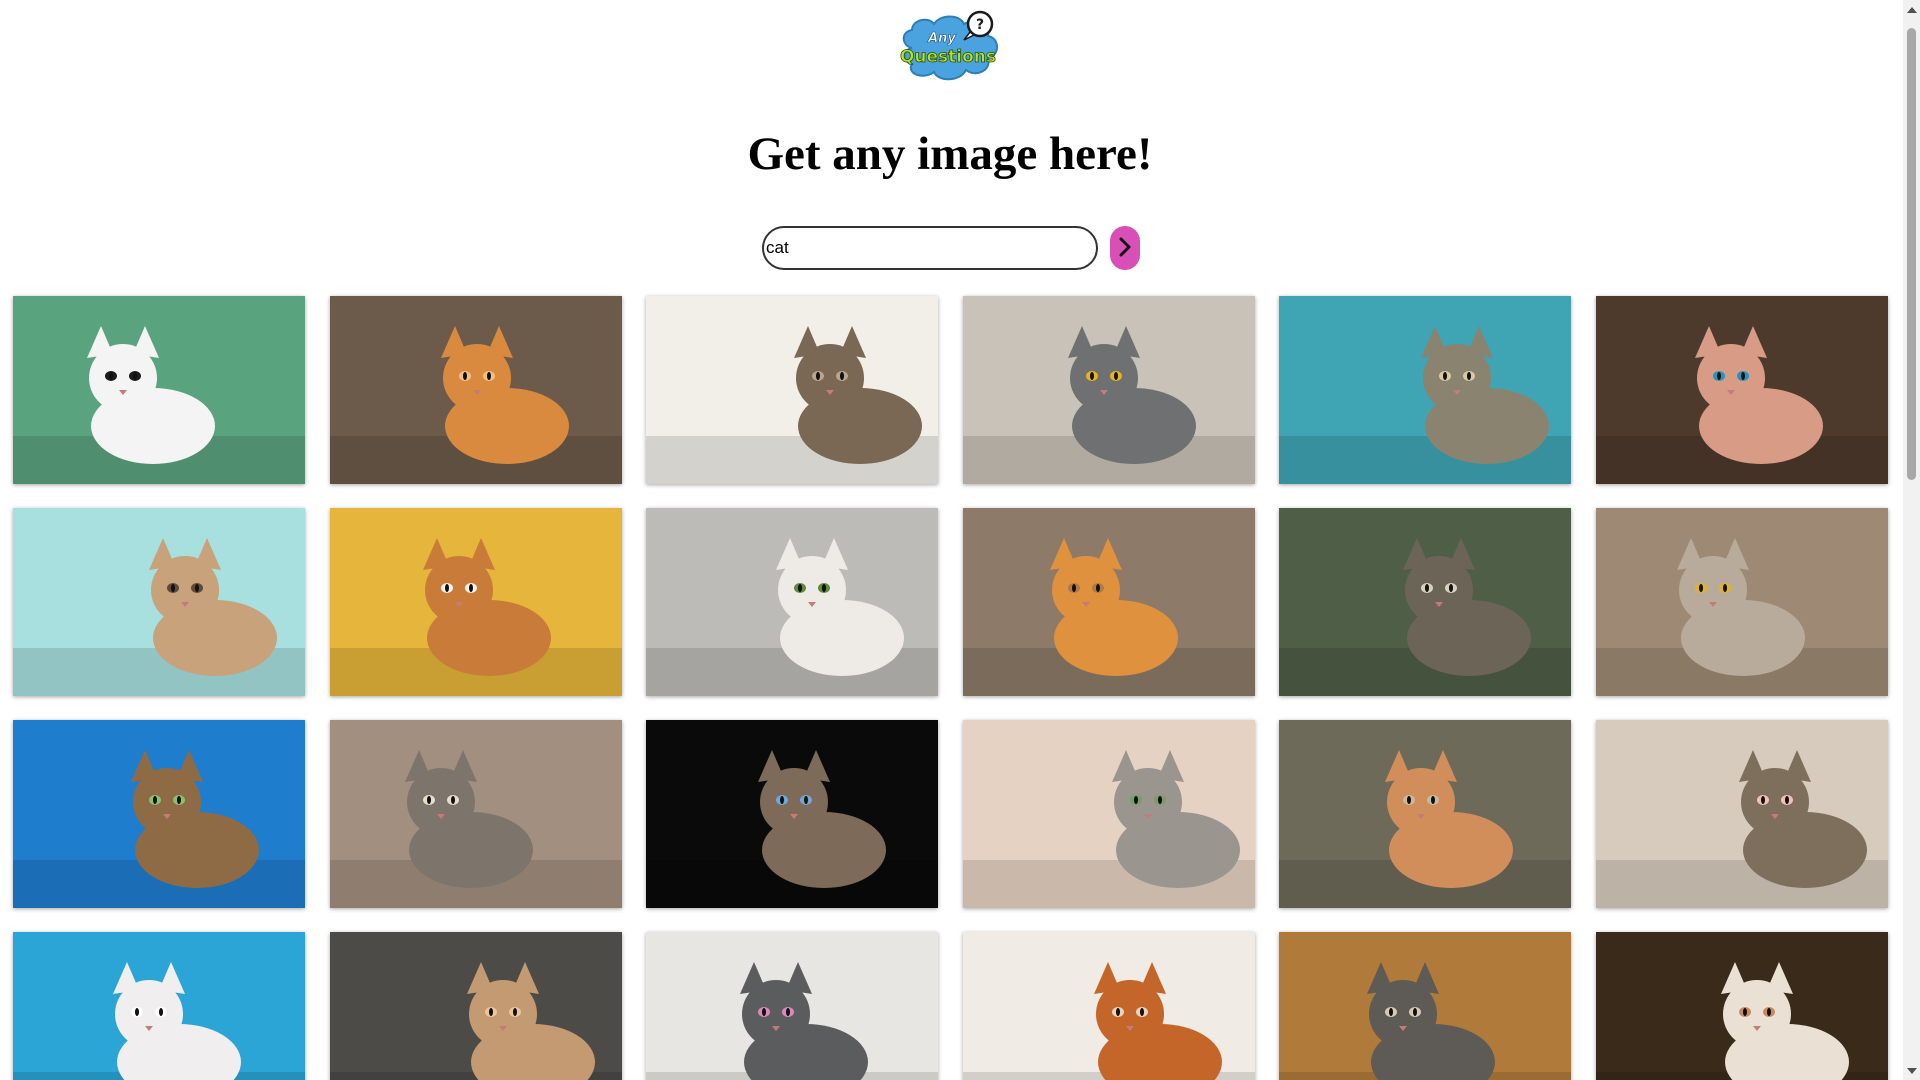 The image size is (1920, 1080). What do you see at coordinates (941, 38) in the screenshot?
I see `logo-line-1: Any` at bounding box center [941, 38].